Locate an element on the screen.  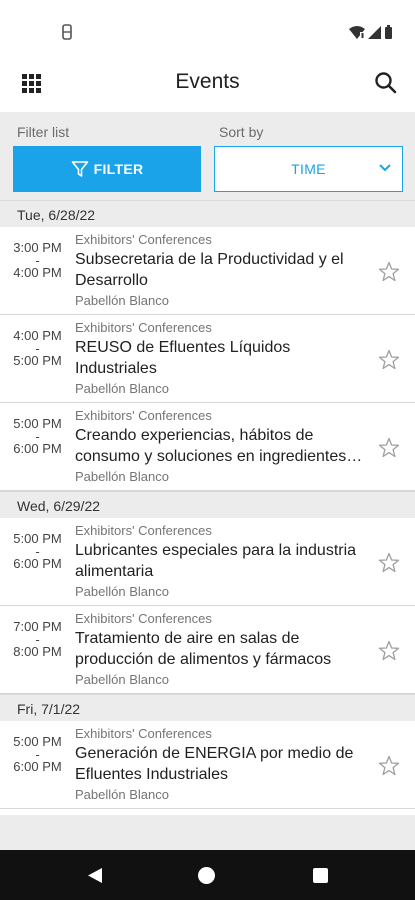
system-nav-bar is located at coordinates (207, 875).